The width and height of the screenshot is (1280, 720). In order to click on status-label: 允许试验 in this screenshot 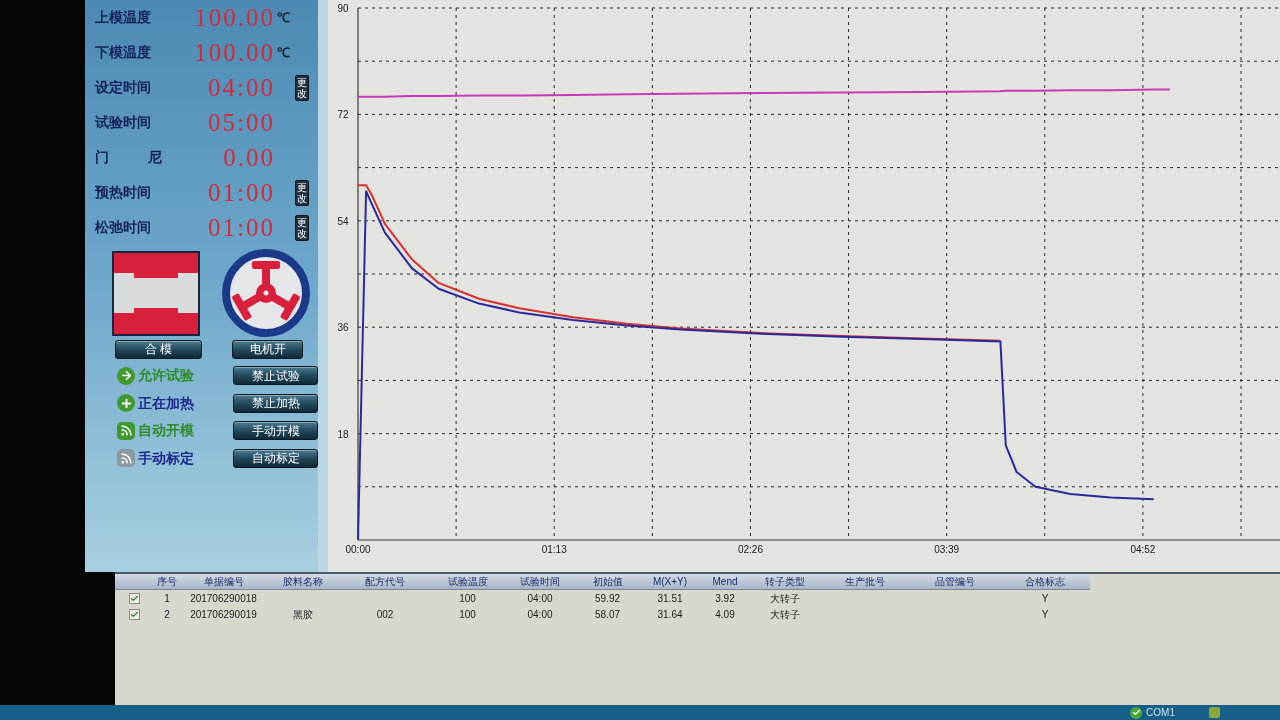, I will do `click(166, 376)`.